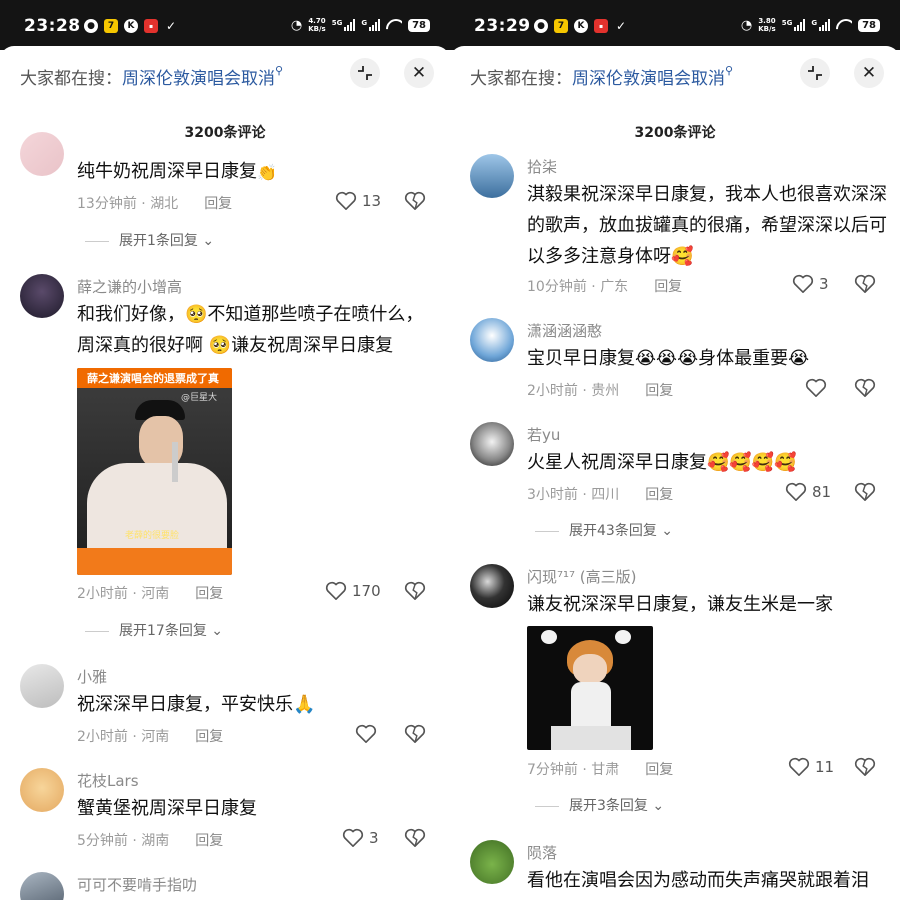 The height and width of the screenshot is (900, 900). What do you see at coordinates (825, 767) in the screenshot?
I see `like-count: 11` at bounding box center [825, 767].